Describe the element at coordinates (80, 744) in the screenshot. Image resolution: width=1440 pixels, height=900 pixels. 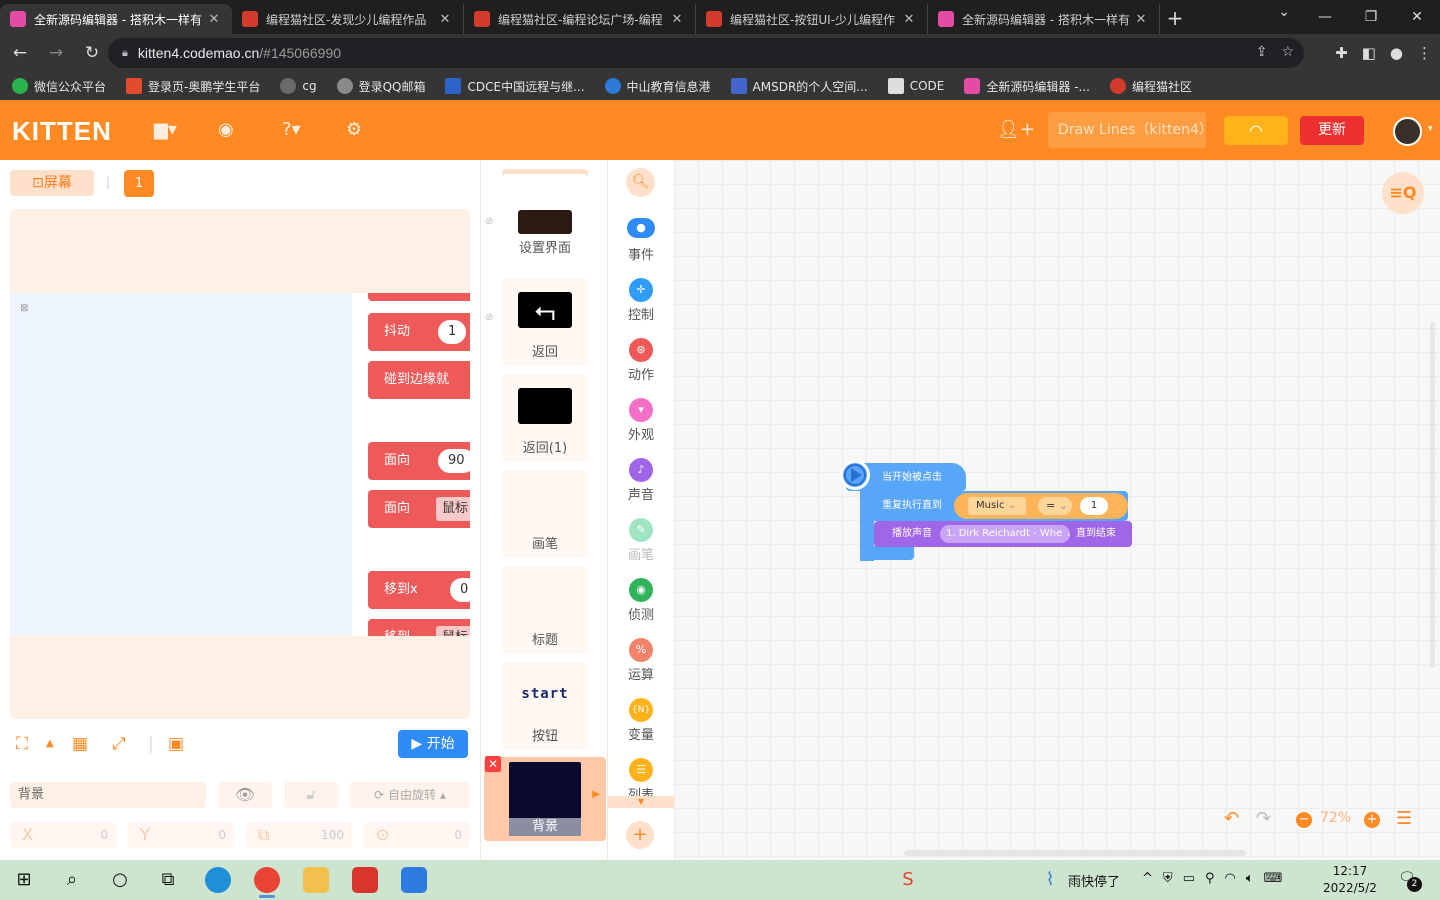
I see `grid-icon: ▦` at that location.